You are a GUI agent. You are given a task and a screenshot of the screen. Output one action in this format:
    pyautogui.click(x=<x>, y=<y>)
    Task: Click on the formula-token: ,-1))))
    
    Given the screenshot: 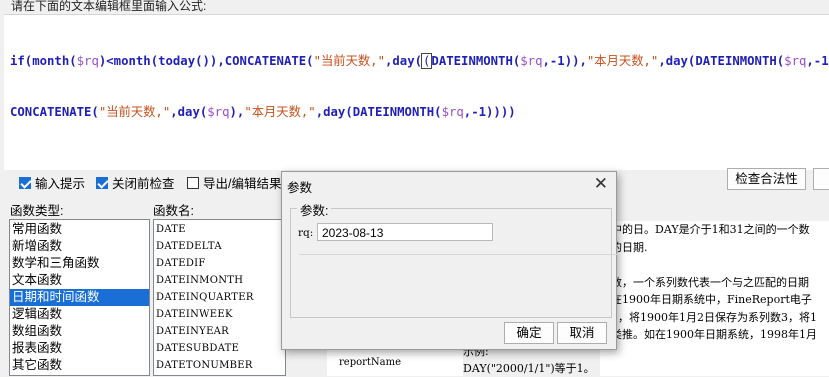 What is the action you would take?
    pyautogui.click(x=489, y=112)
    